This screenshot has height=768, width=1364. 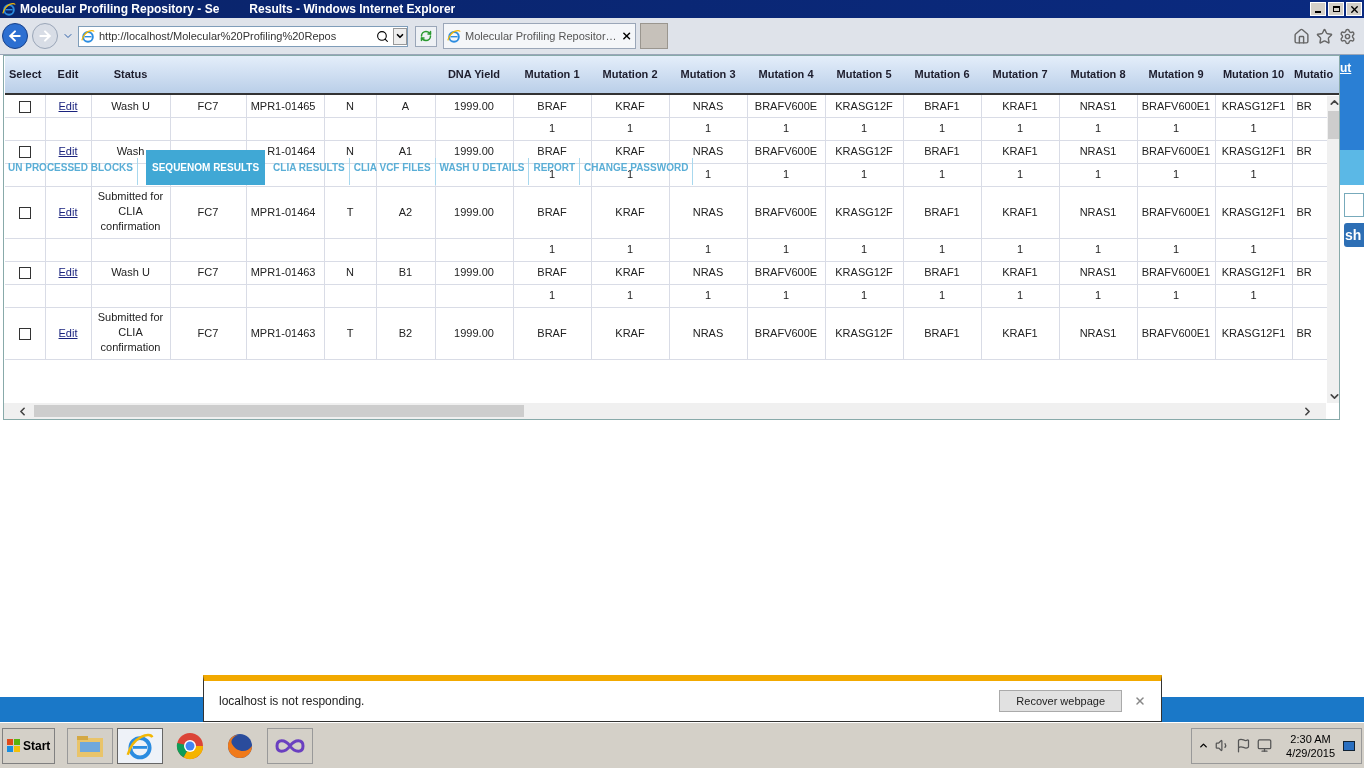 What do you see at coordinates (708, 272) in the screenshot?
I see `table-cell: NRAS` at bounding box center [708, 272].